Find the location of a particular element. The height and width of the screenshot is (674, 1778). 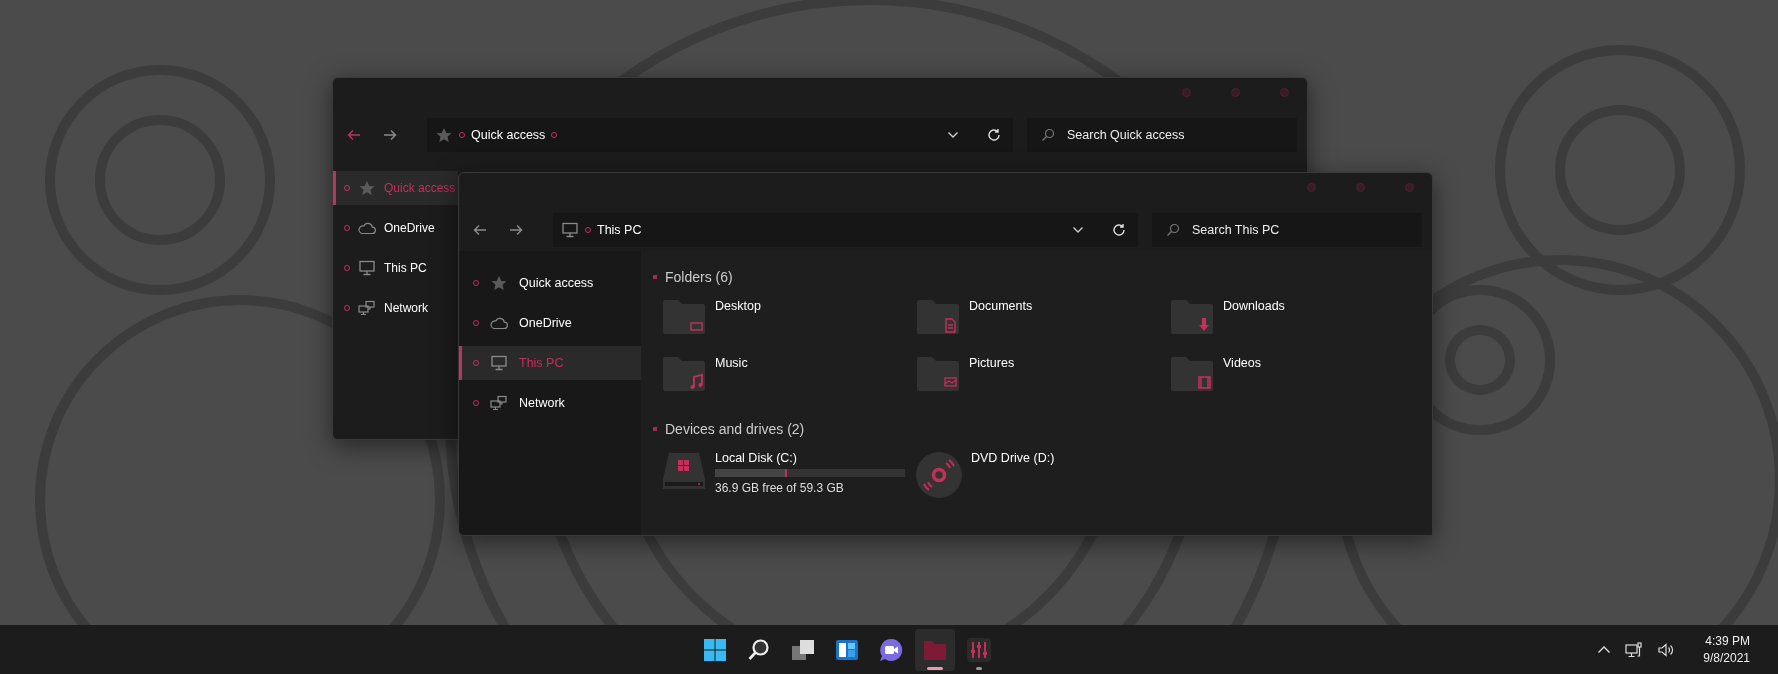

address-bar: Quick access is located at coordinates (720, 135).